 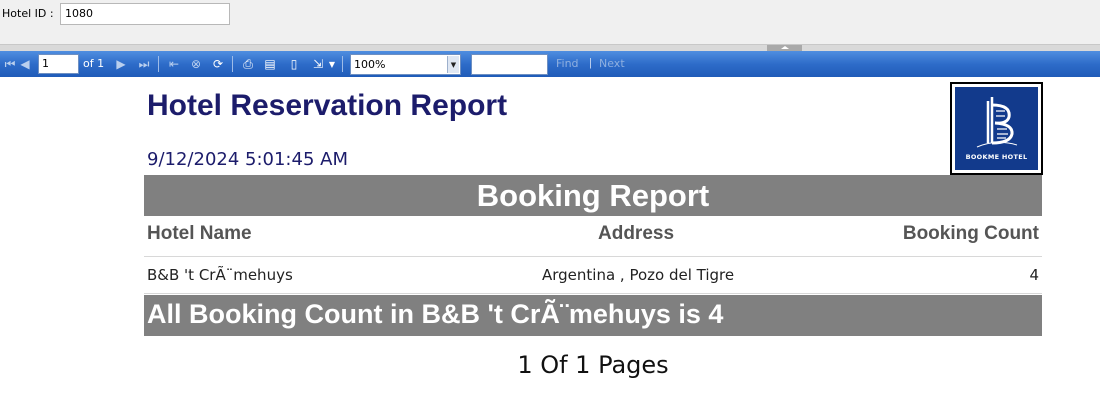 What do you see at coordinates (638, 275) in the screenshot?
I see `cell-address: Argentina , Pozo del Tigre` at bounding box center [638, 275].